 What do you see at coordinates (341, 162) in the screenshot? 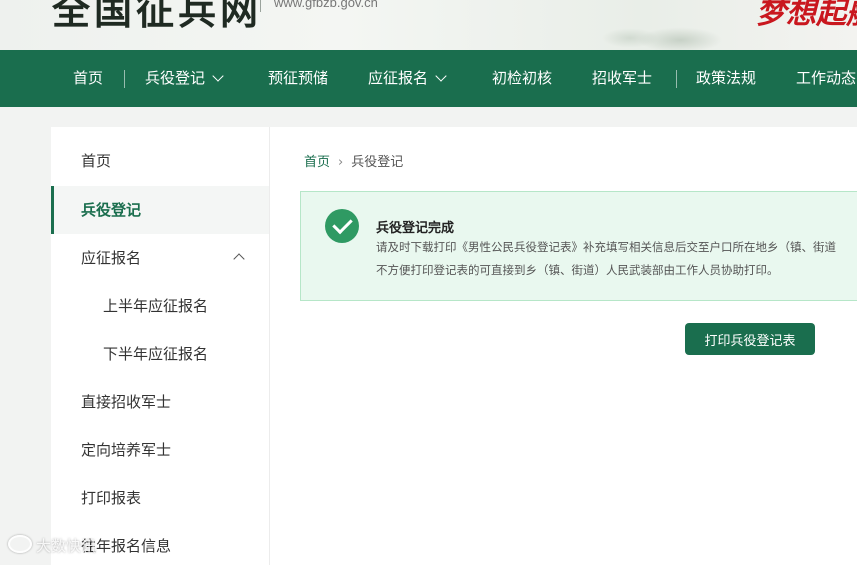
I see `chevron-right-icon: ›` at bounding box center [341, 162].